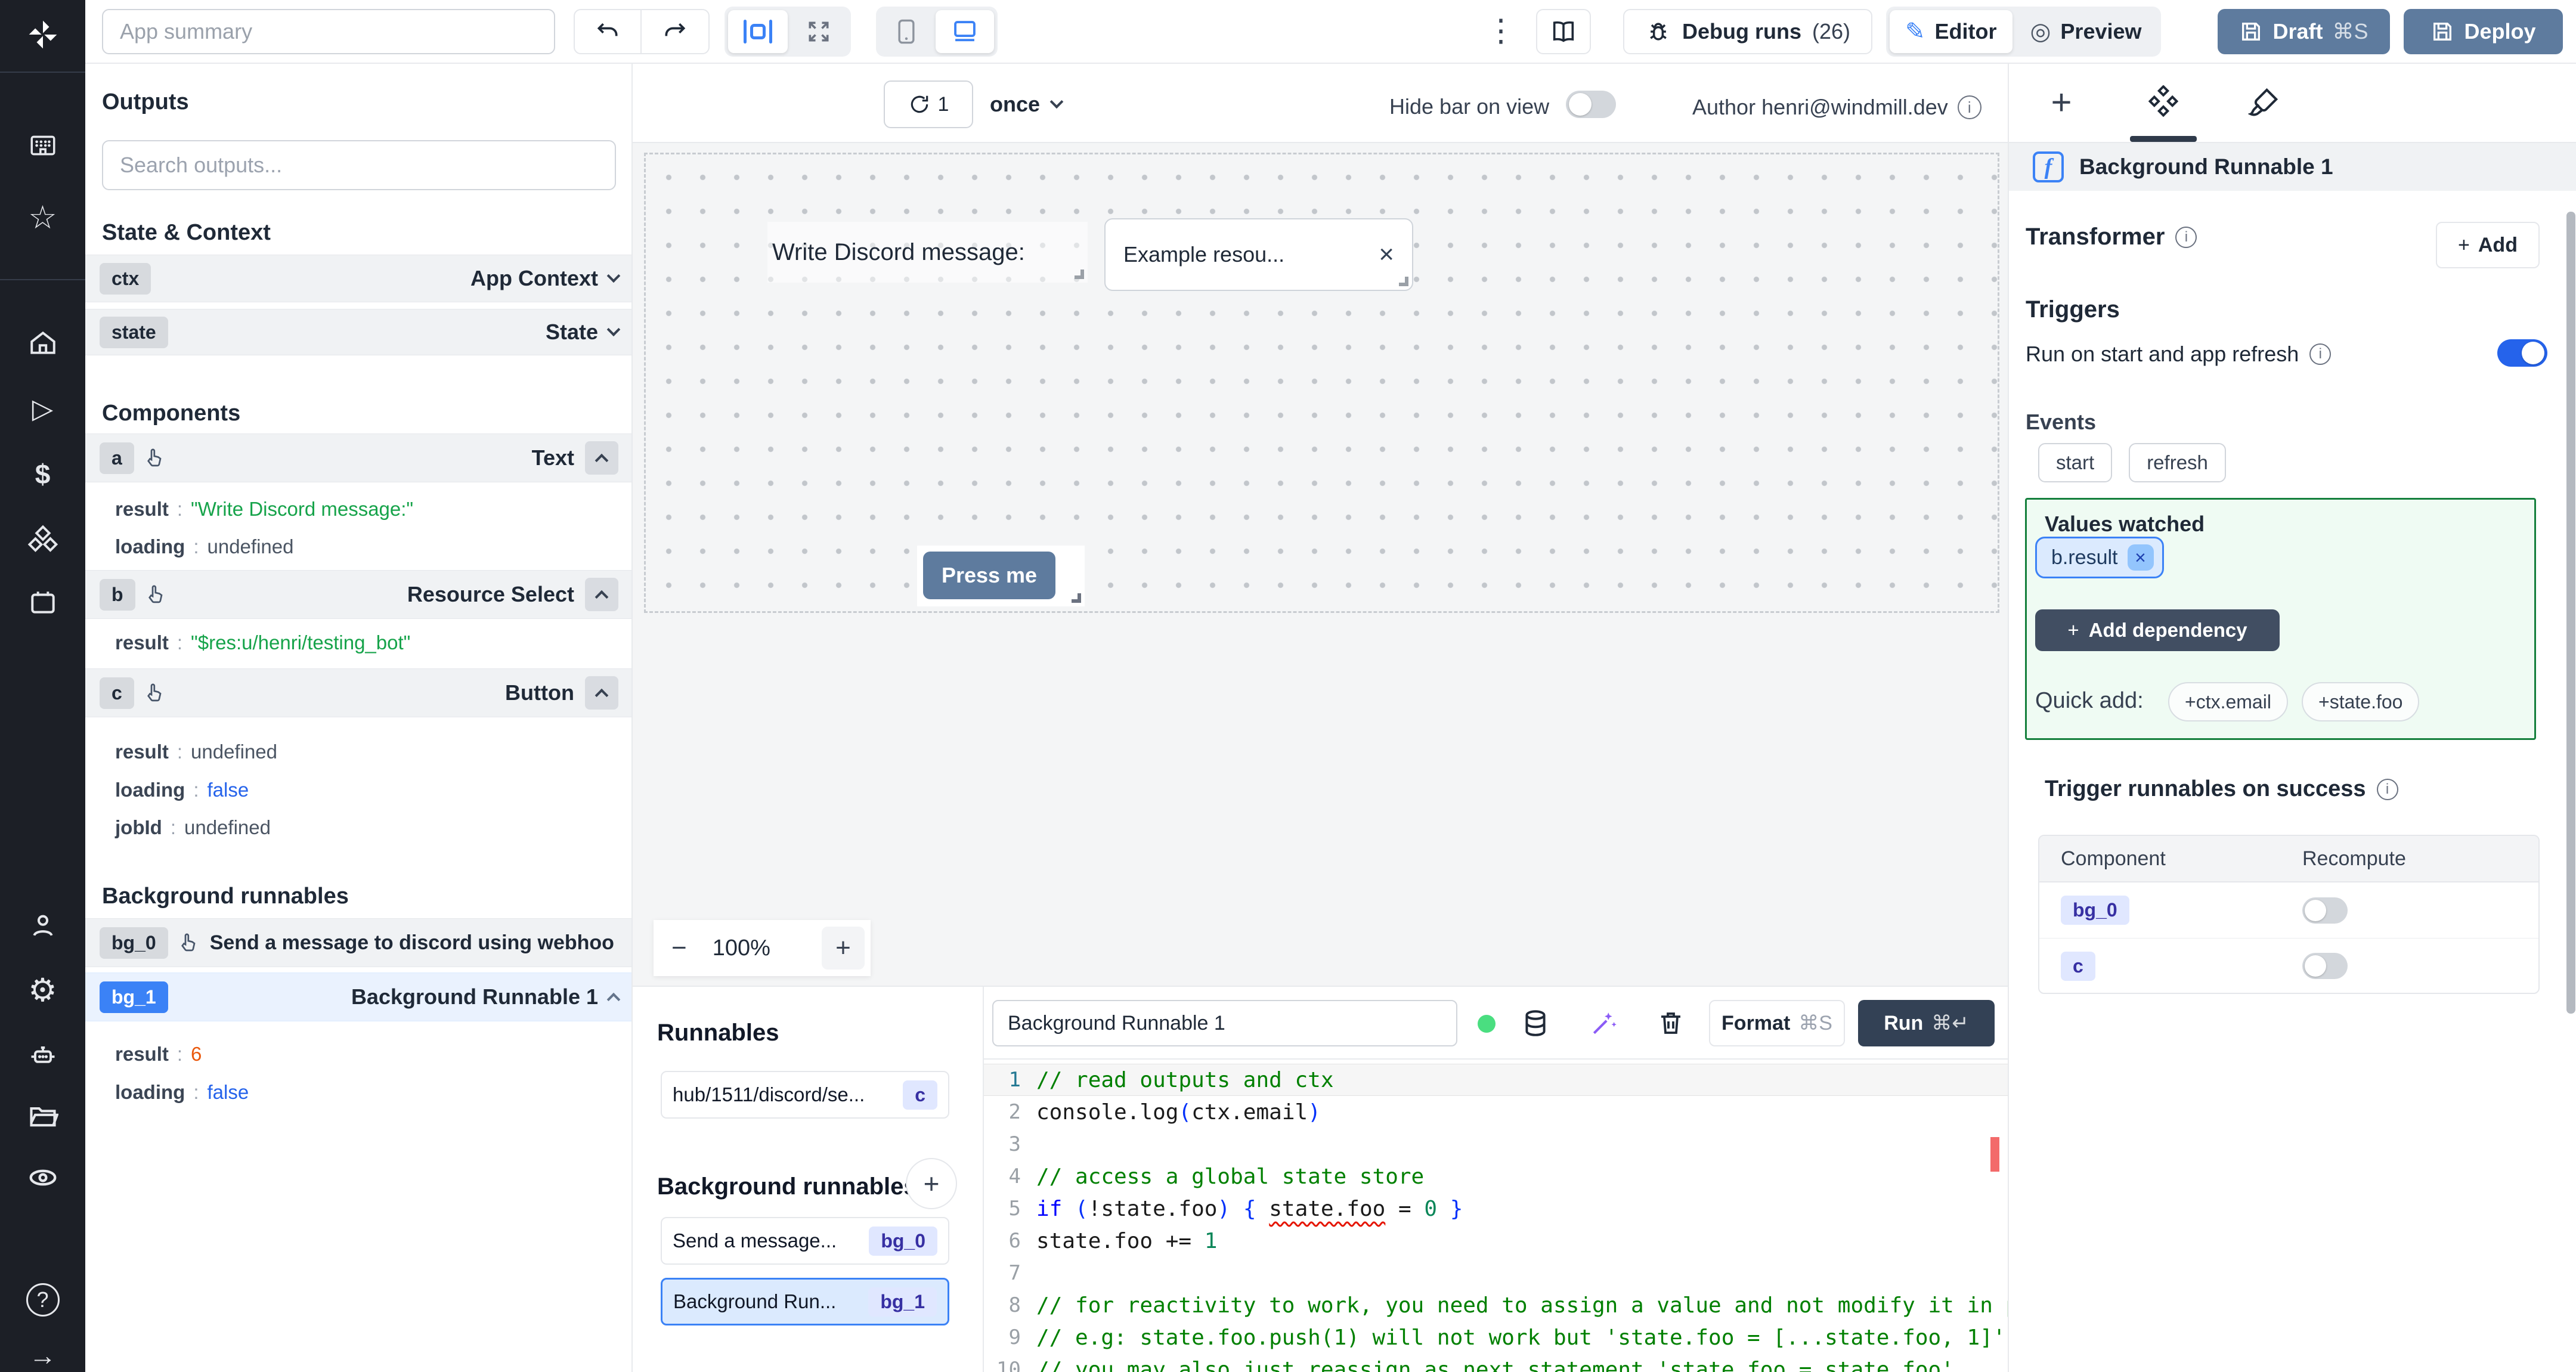  What do you see at coordinates (2289, 859) in the screenshot?
I see `table-header: Component Recompute` at bounding box center [2289, 859].